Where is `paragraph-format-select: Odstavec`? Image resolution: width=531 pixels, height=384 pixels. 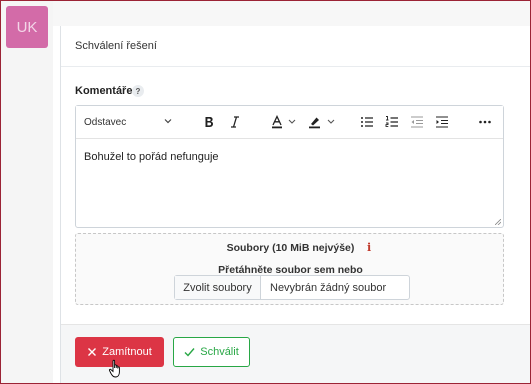
paragraph-format-select: Odstavec is located at coordinates (130, 122).